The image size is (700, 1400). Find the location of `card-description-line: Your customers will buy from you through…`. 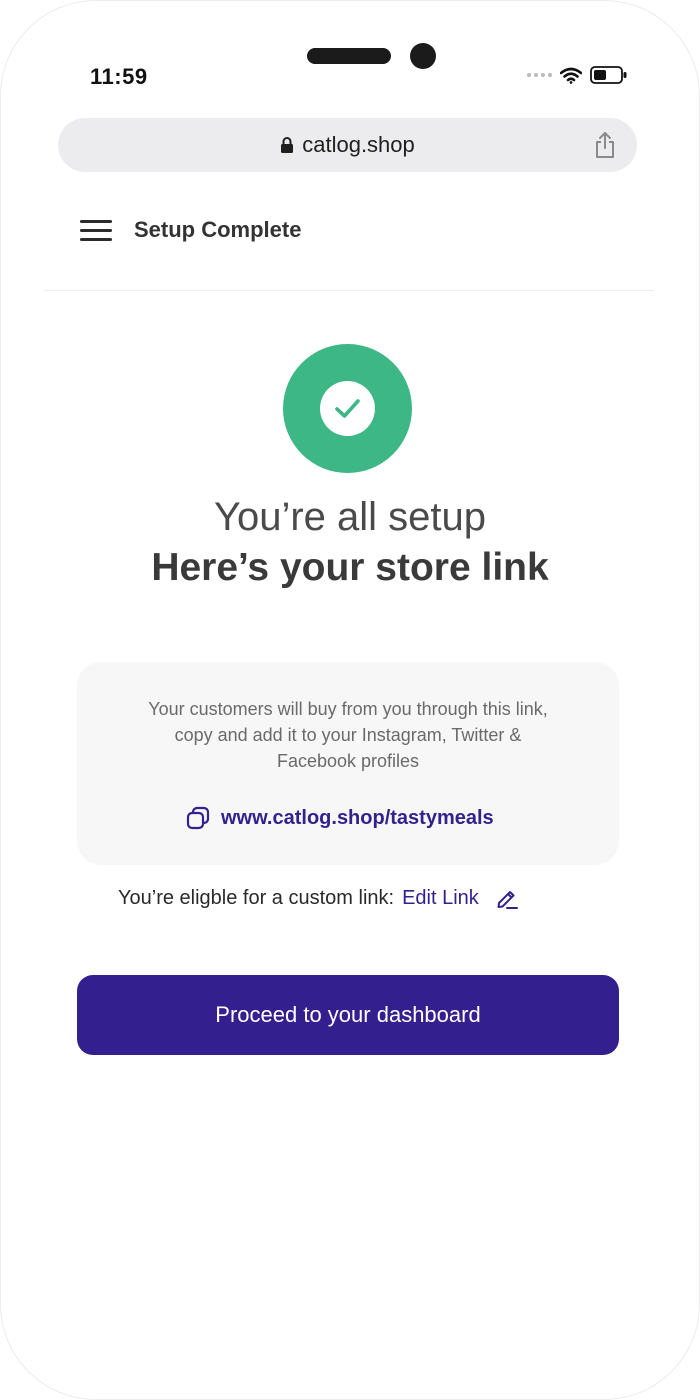

card-description-line: Your customers will buy from you through… is located at coordinates (348, 709).